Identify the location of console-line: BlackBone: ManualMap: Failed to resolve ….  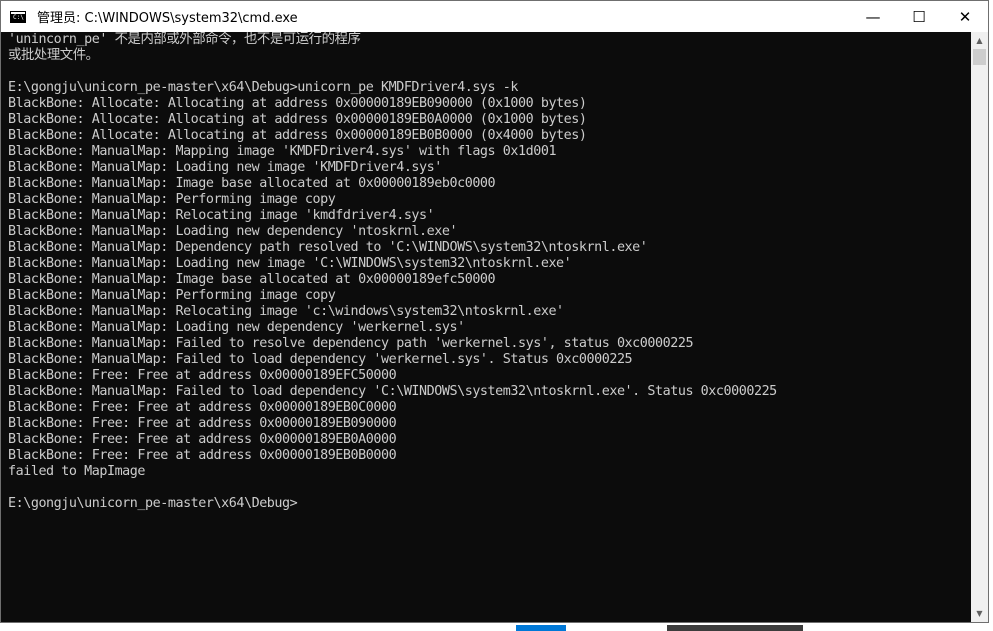
(351, 343).